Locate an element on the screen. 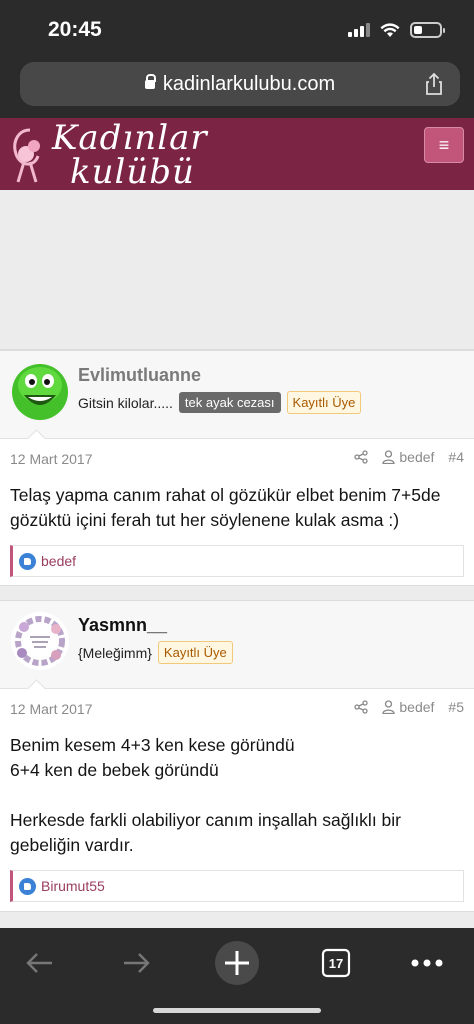 Image resolution: width=474 pixels, height=1024 pixels. post-meta: 12 Mart 2017 bedef #5 is located at coordinates (237, 708).